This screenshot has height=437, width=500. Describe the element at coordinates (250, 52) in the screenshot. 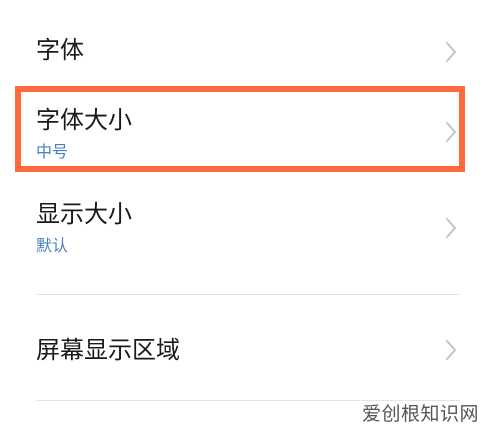

I see `settings-item-font: 字体` at that location.